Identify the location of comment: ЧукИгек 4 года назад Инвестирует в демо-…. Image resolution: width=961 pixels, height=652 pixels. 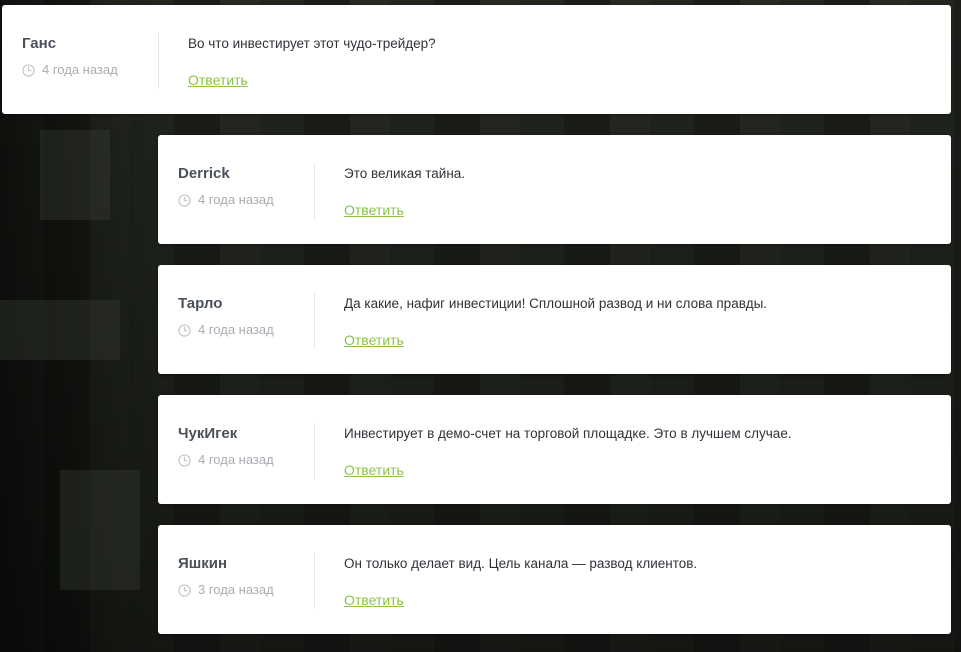
(554, 449).